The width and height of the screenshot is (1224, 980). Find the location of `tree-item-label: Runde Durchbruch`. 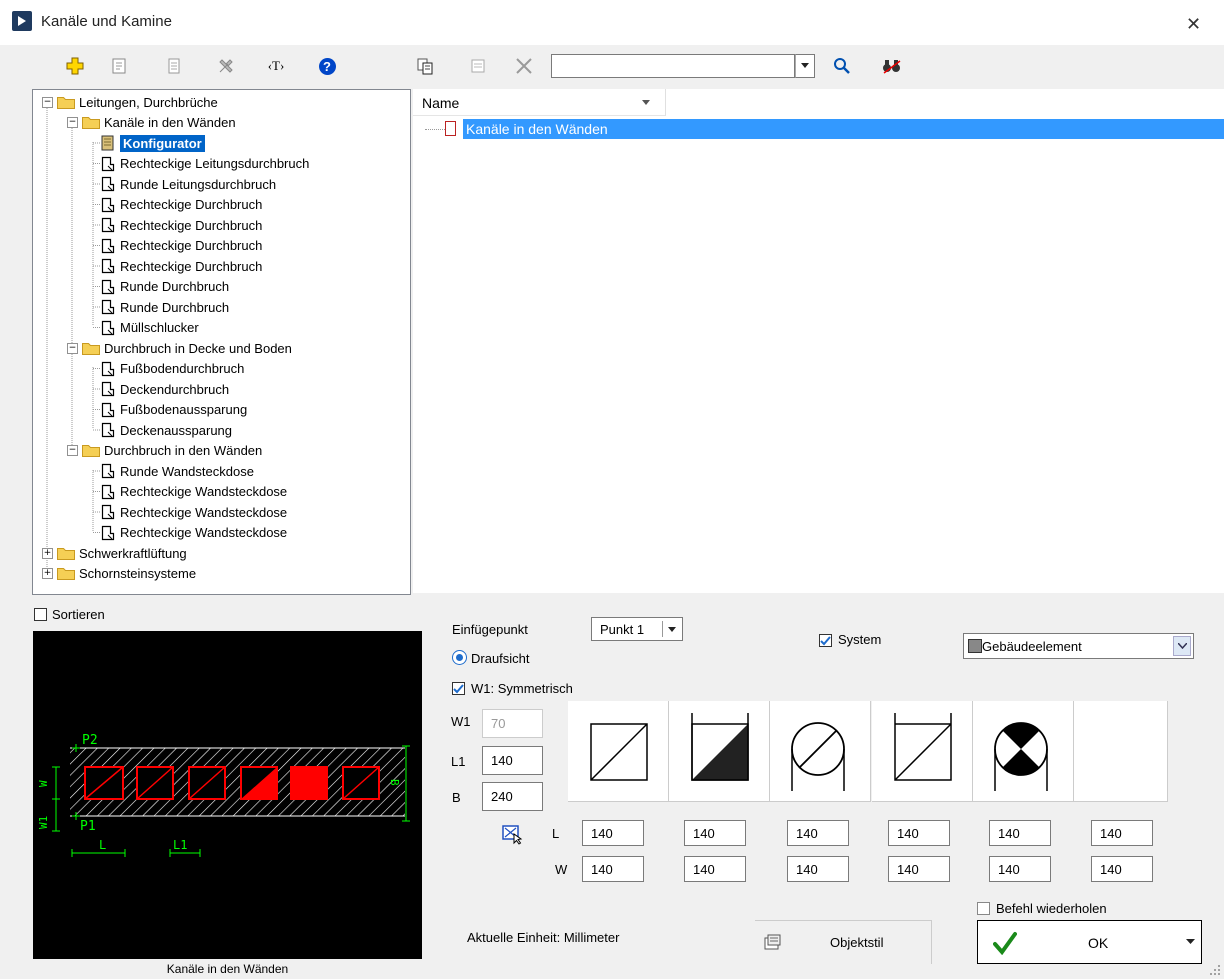

tree-item-label: Runde Durchbruch is located at coordinates (175, 286).